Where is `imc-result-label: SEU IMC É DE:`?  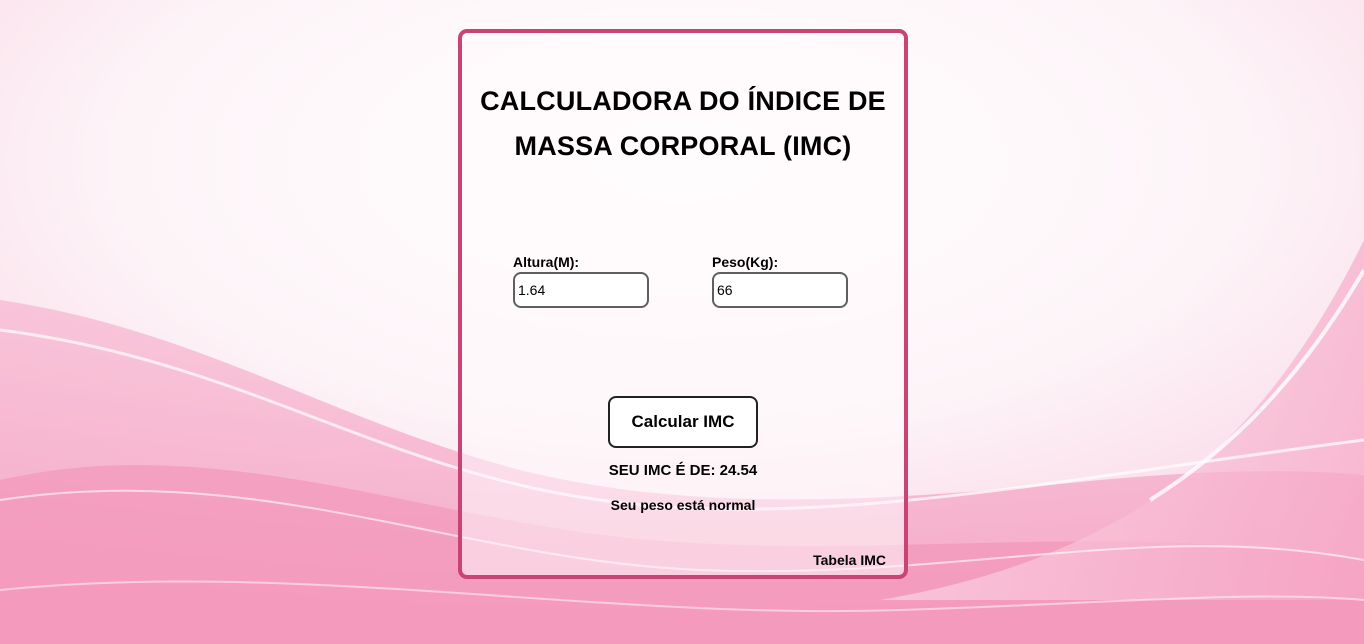
imc-result-label: SEU IMC É DE: is located at coordinates (662, 470).